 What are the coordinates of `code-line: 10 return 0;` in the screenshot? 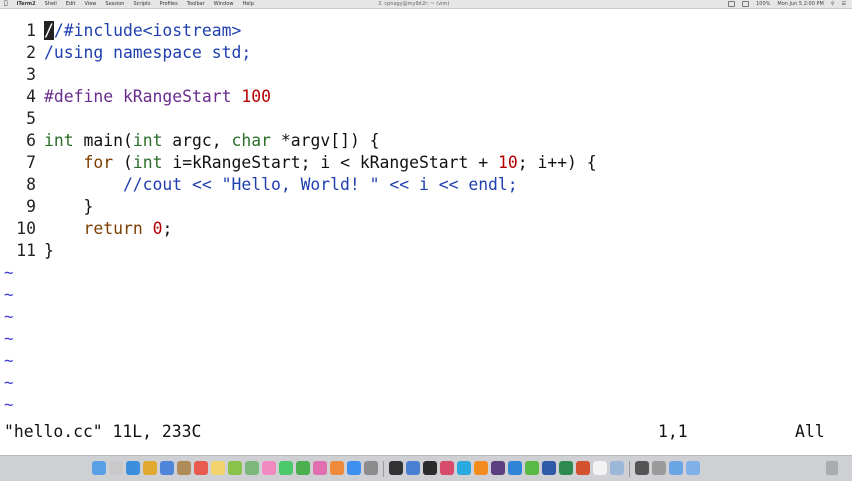 It's located at (86, 229).